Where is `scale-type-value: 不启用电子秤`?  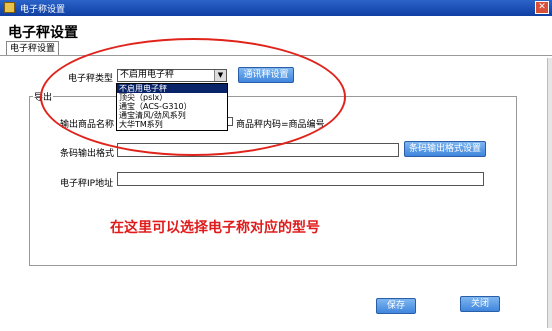
scale-type-value: 不启用电子秤 is located at coordinates (147, 75).